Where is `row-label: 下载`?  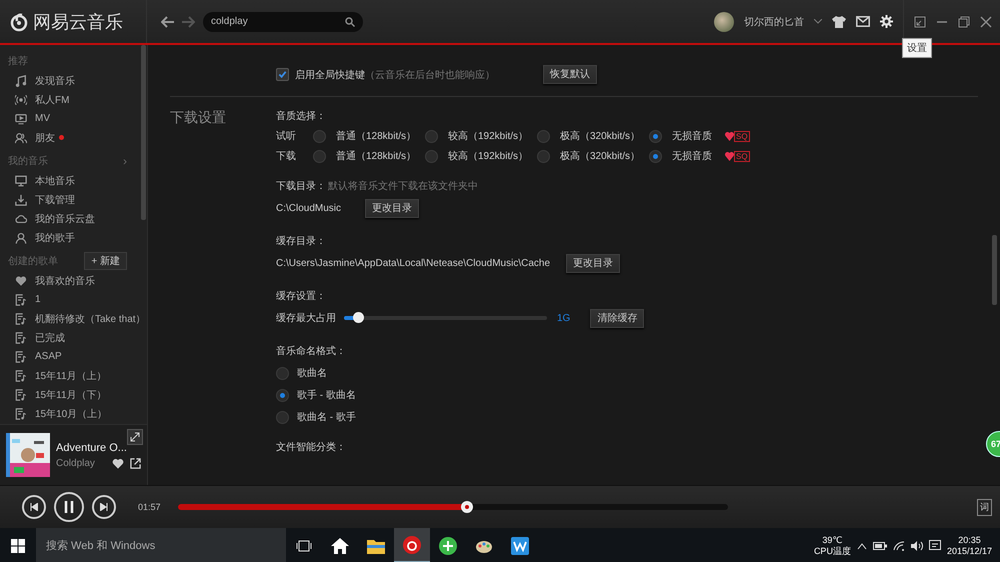 row-label: 下载 is located at coordinates (286, 156).